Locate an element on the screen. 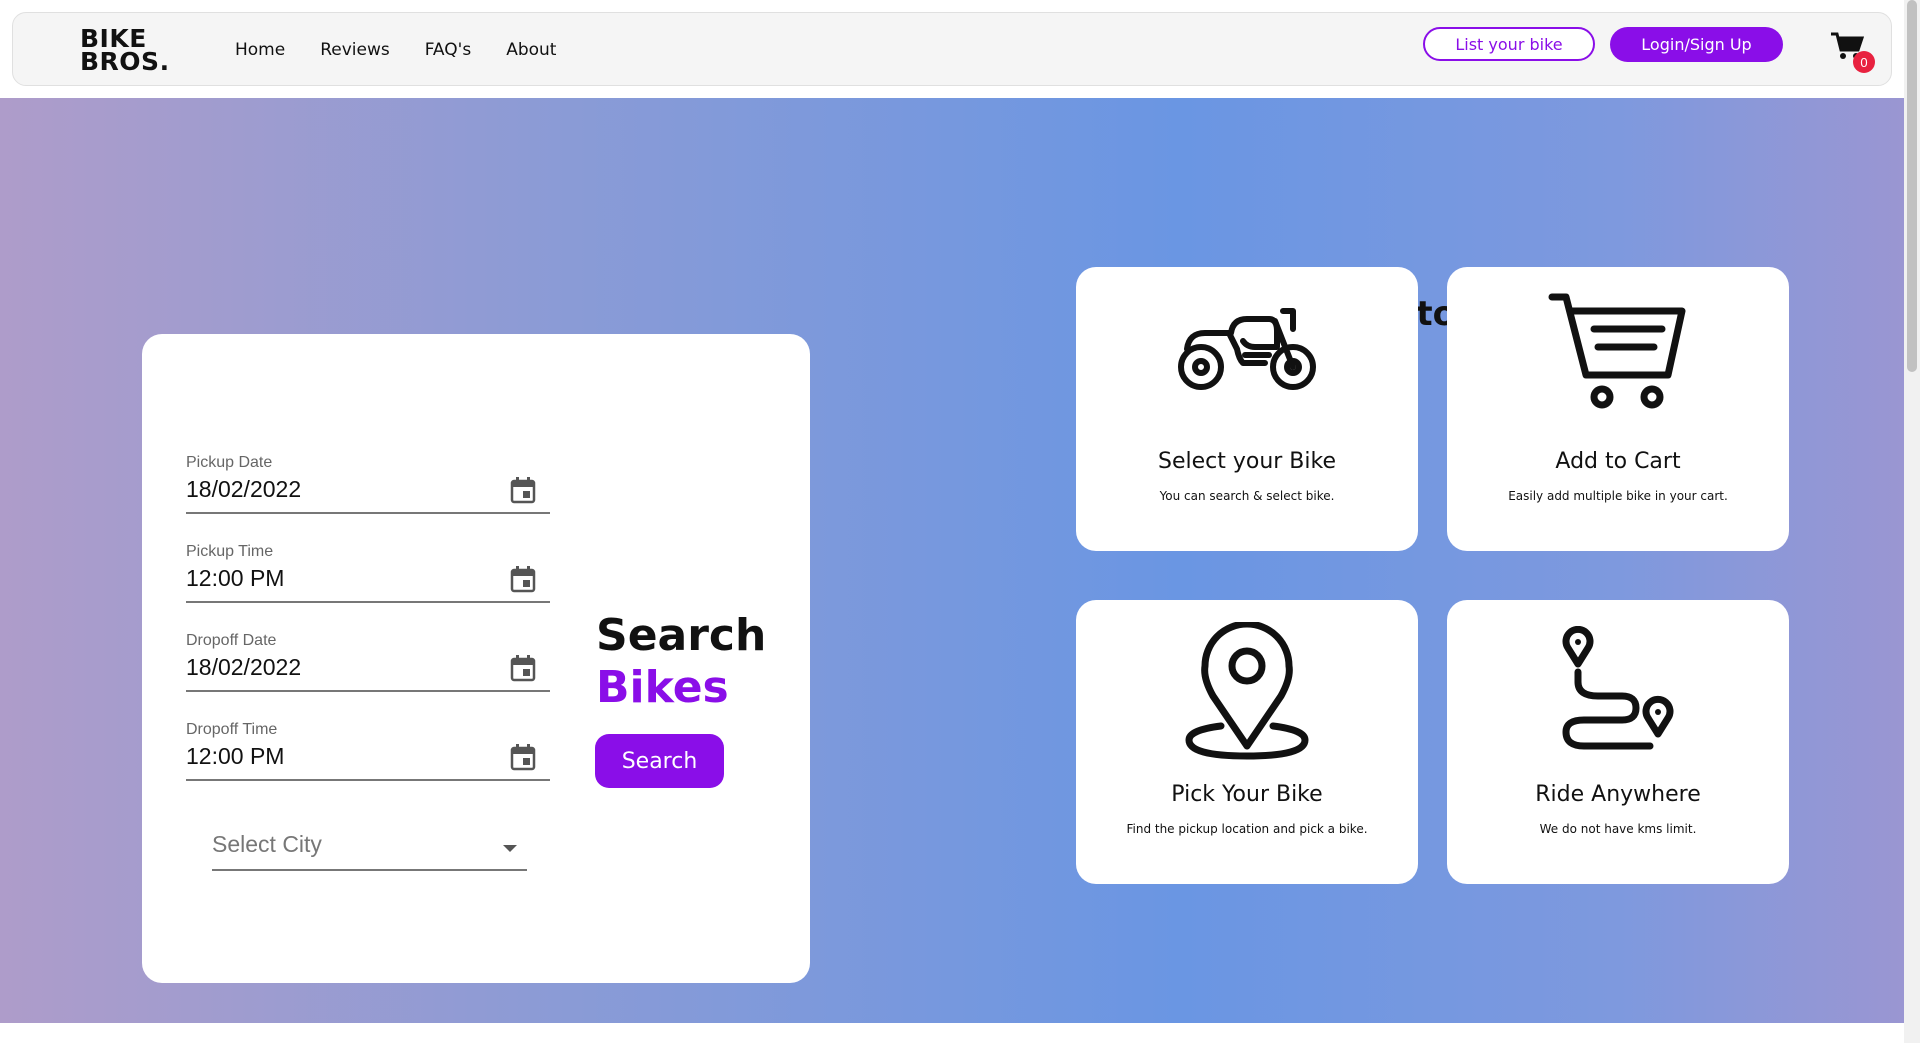 The width and height of the screenshot is (1920, 1043). nav-link-reviews: Reviews is located at coordinates (355, 50).